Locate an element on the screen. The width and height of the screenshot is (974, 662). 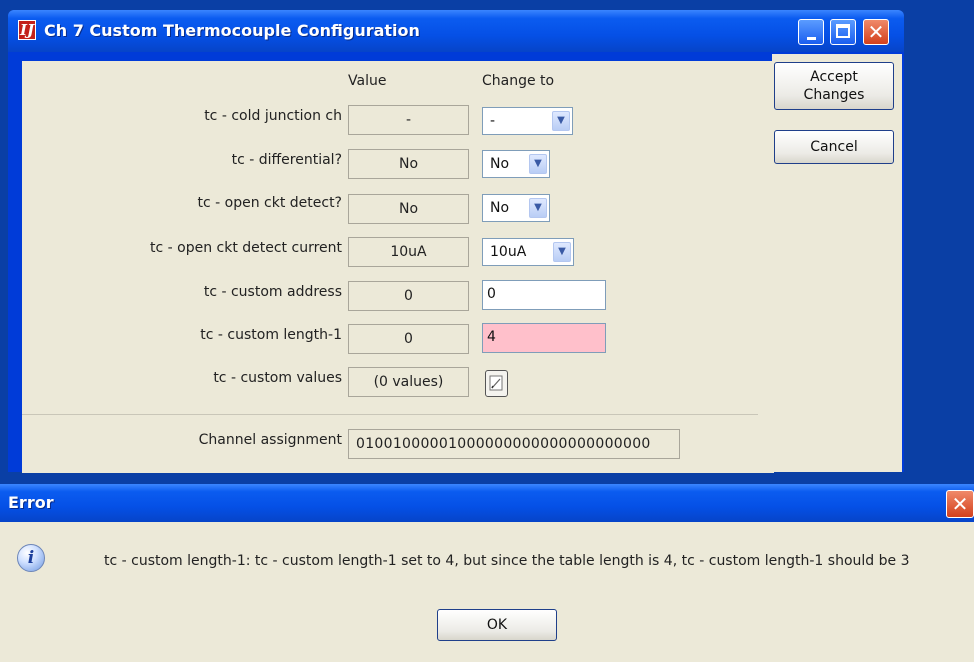
cold-junction-value: - is located at coordinates (408, 120).